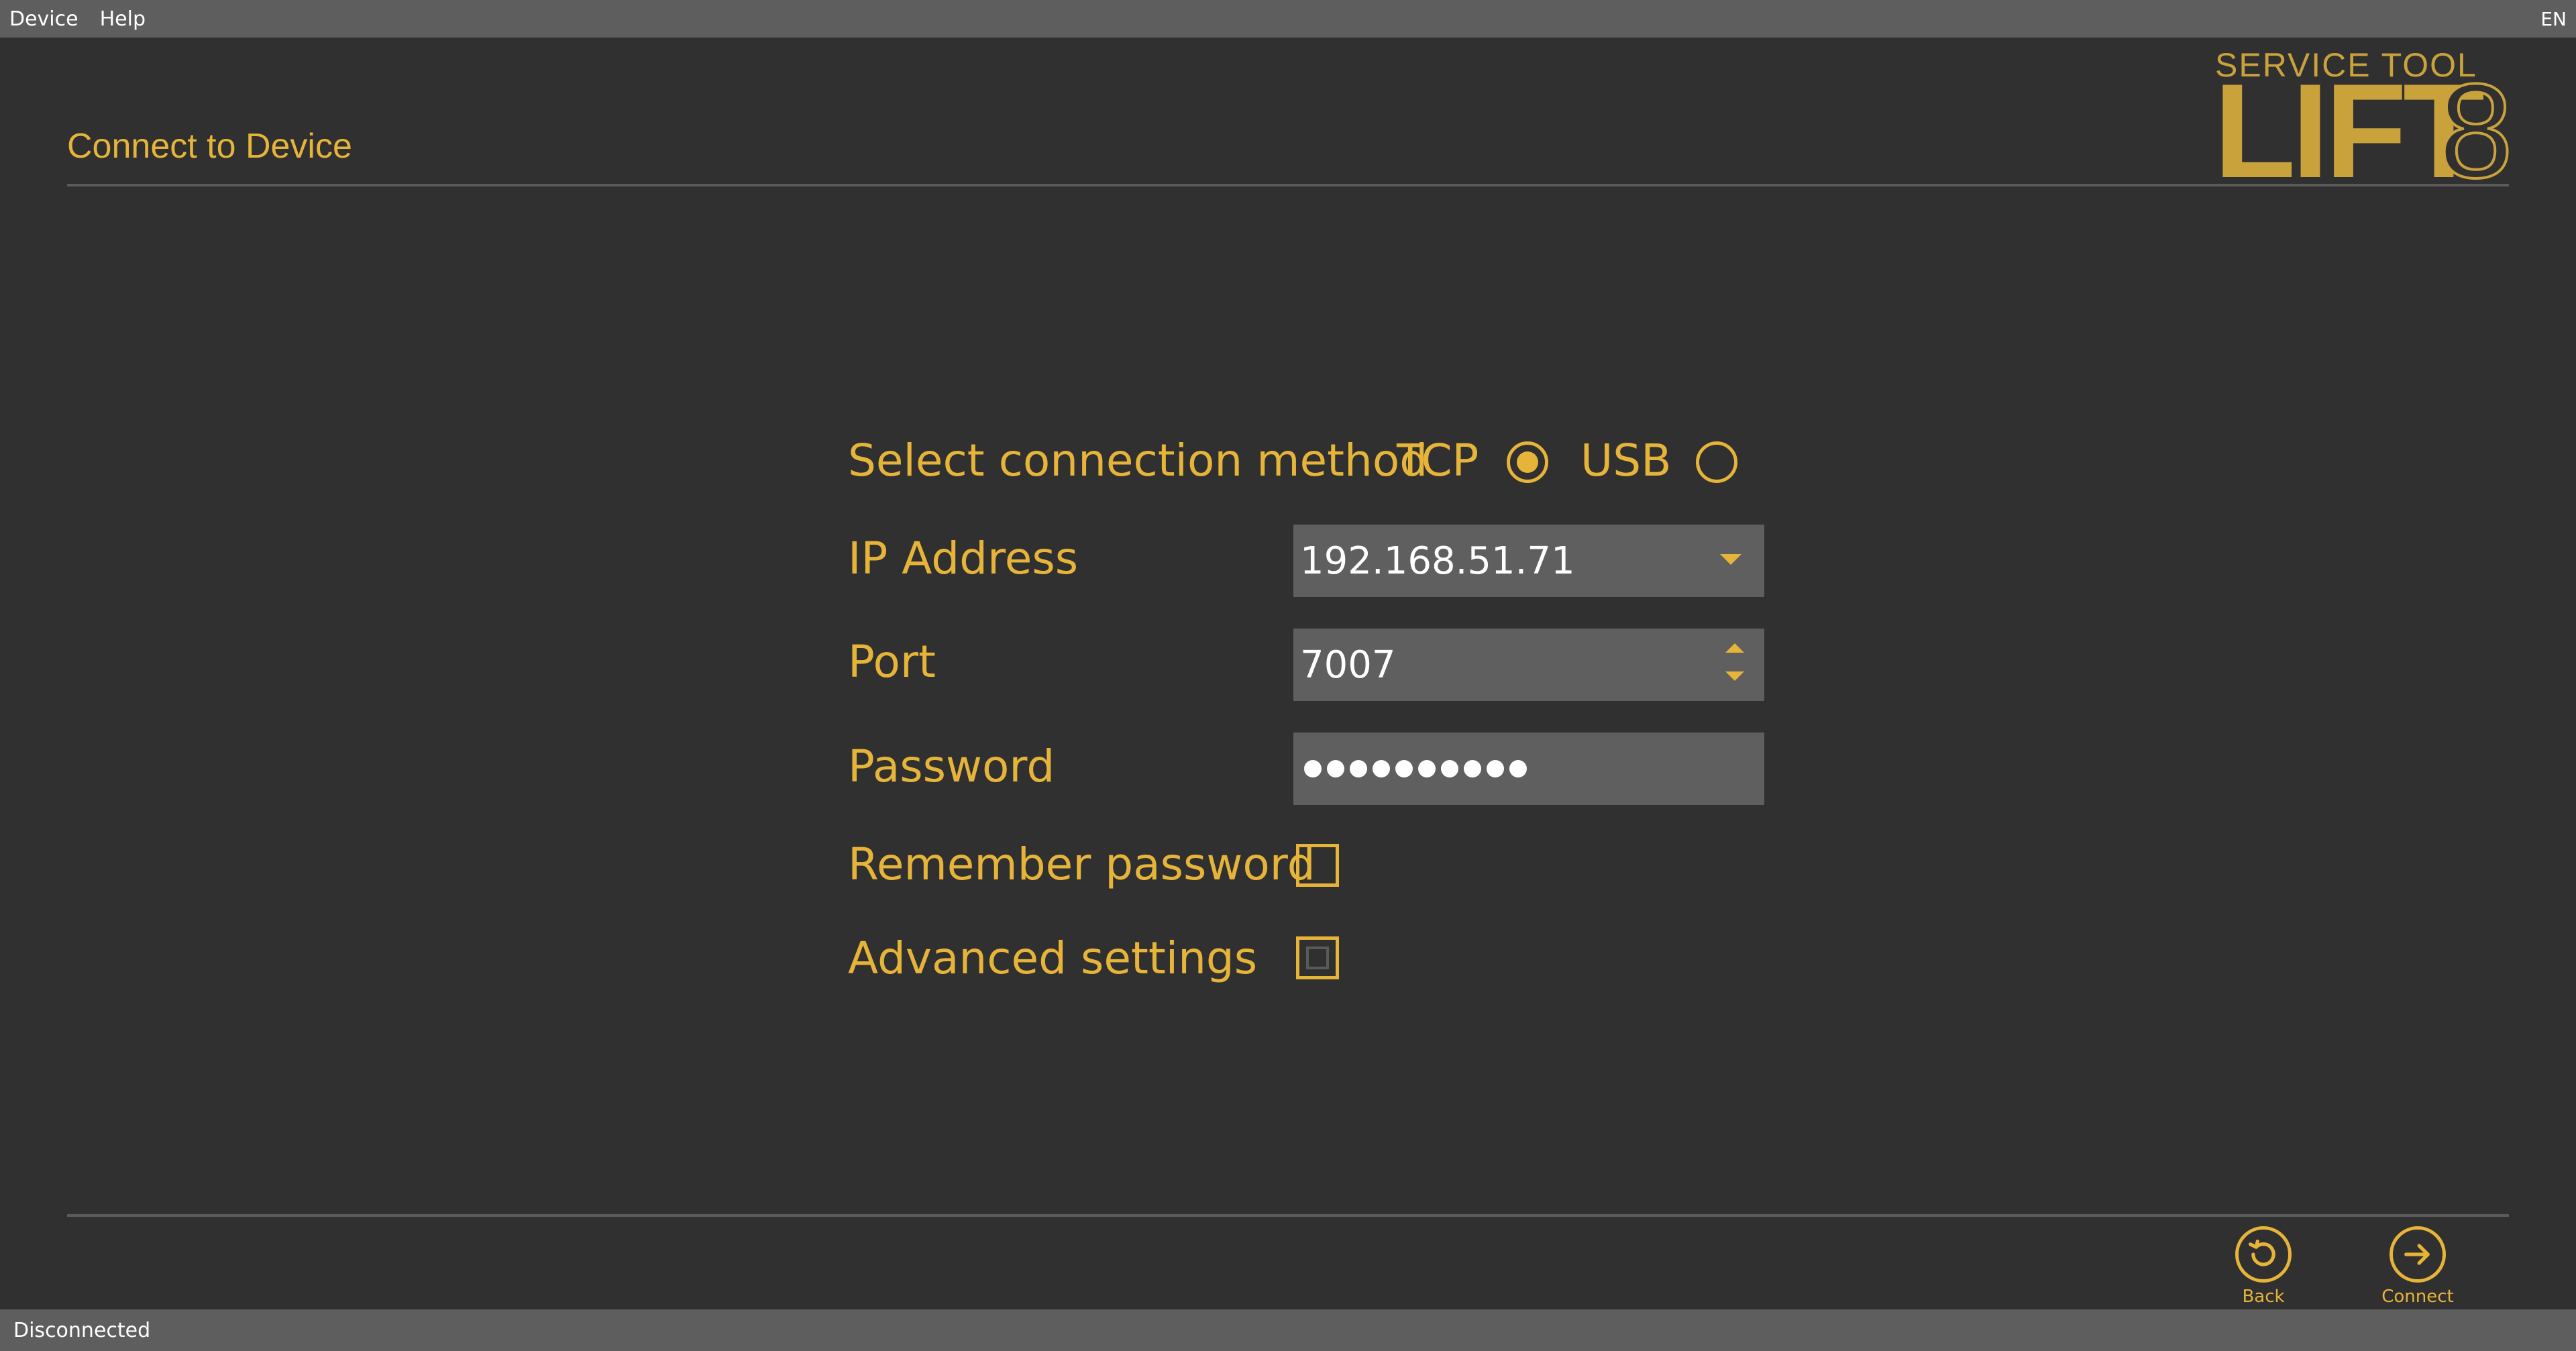 This screenshot has height=1351, width=2576. What do you see at coordinates (123, 19) in the screenshot?
I see `menu-help: Help` at bounding box center [123, 19].